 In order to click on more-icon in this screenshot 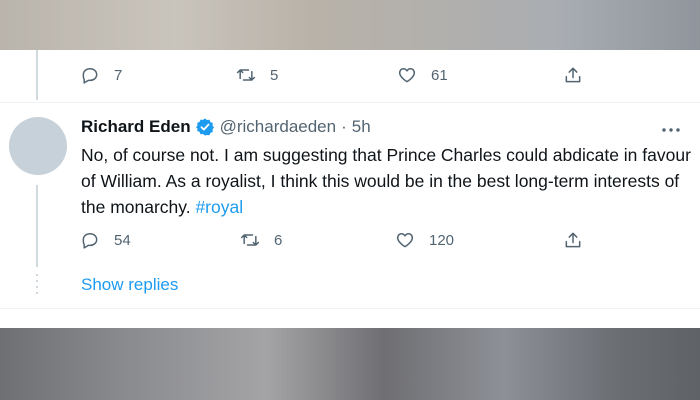, I will do `click(671, 130)`.